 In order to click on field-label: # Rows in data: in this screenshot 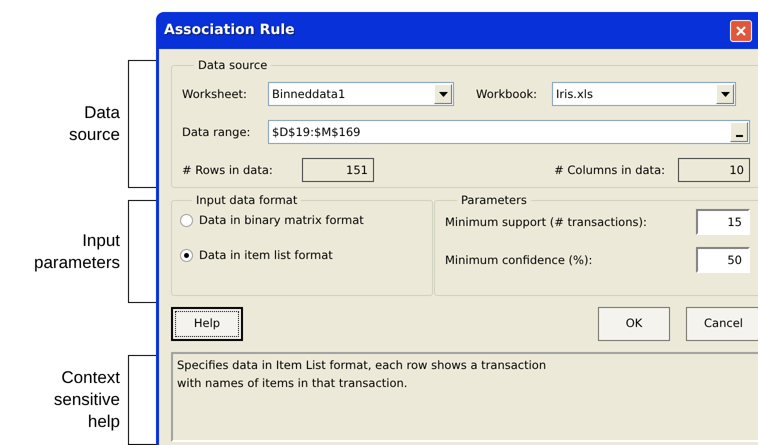, I will do `click(228, 170)`.